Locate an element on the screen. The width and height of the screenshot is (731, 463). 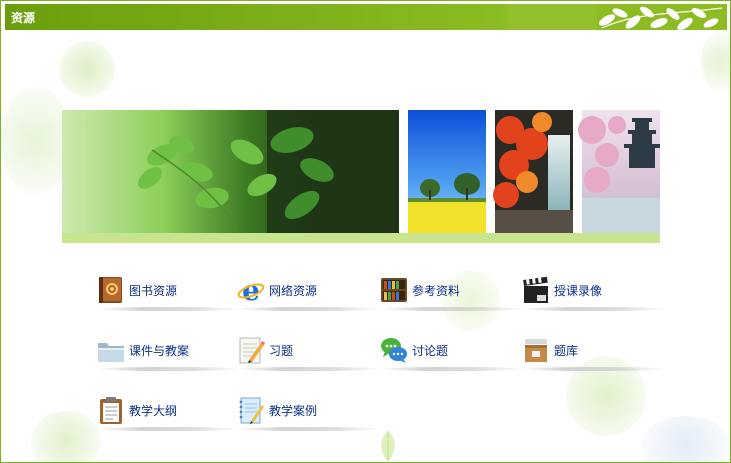
thumbnail-waterfall is located at coordinates (533, 171).